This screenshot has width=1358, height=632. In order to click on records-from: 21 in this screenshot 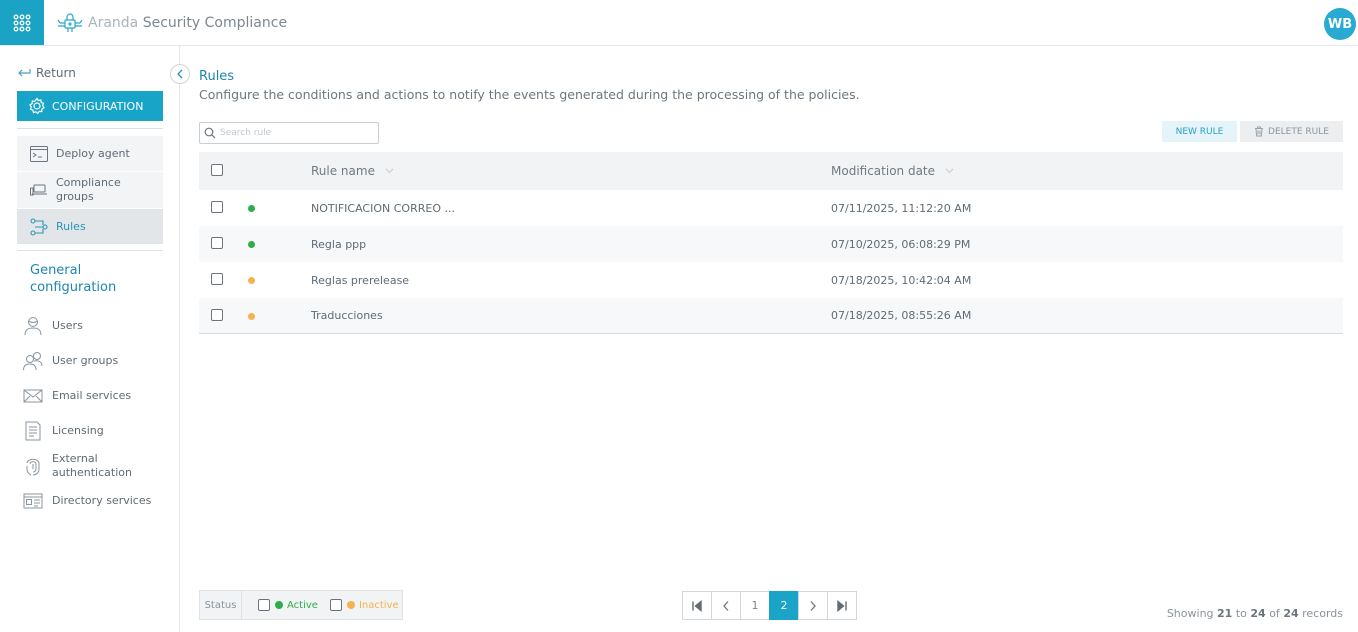, I will do `click(1225, 613)`.